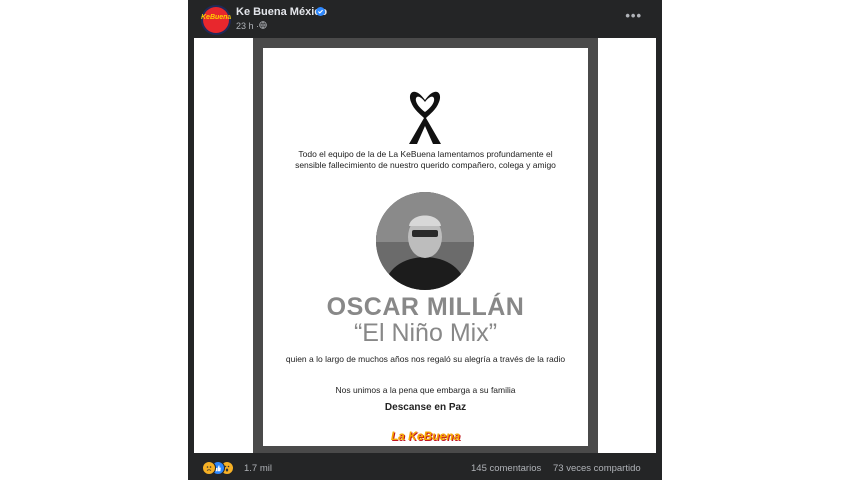 This screenshot has height=480, width=850. Describe the element at coordinates (425, 117) in the screenshot. I see `mourning-ribbon-icon` at that location.